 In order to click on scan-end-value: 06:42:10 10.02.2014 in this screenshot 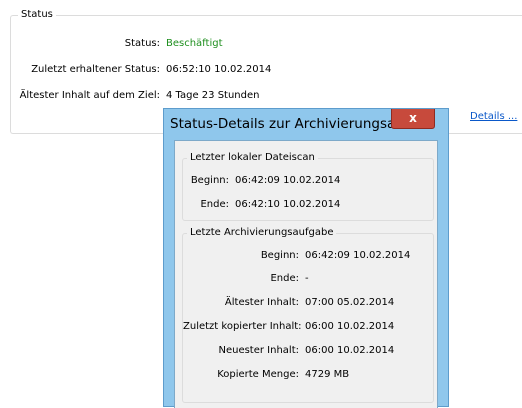, I will do `click(288, 204)`.